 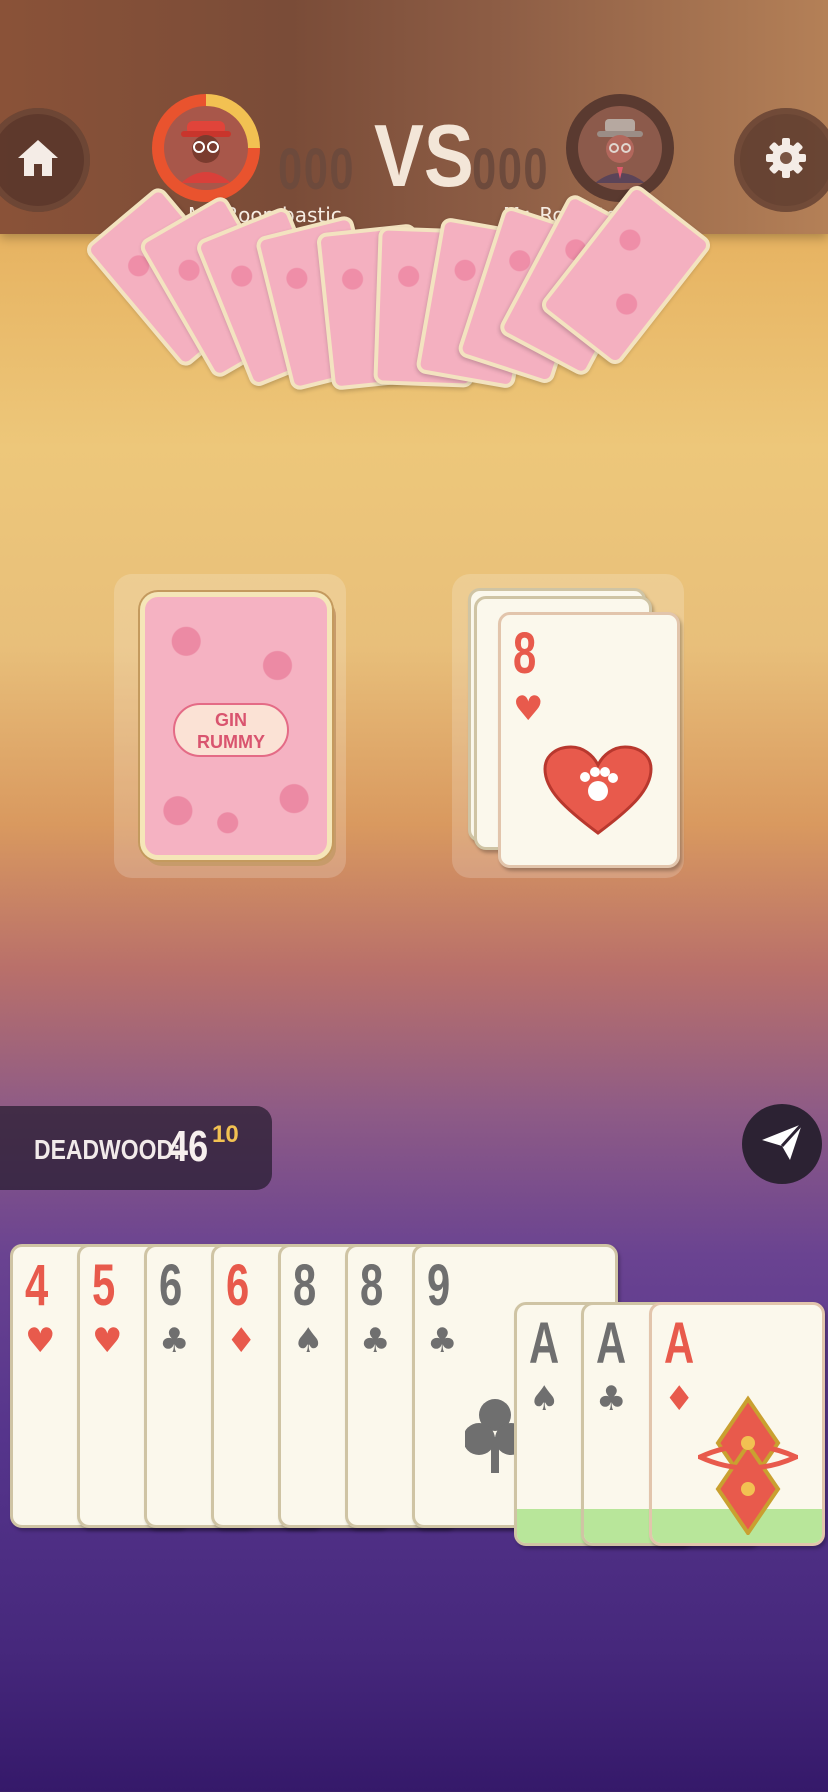 What do you see at coordinates (424, 155) in the screenshot?
I see `vs-label: VS` at bounding box center [424, 155].